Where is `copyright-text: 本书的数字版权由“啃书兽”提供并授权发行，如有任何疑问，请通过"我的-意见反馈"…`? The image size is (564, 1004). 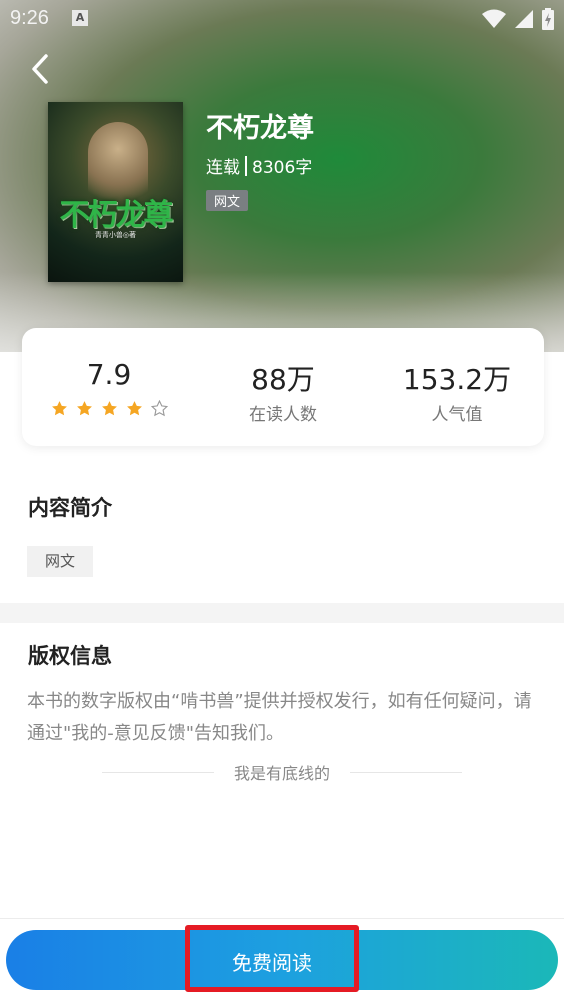 copyright-text: 本书的数字版权由“啃书兽”提供并授权发行，如有任何疑问，请通过"我的-意见反馈"… is located at coordinates (279, 717).